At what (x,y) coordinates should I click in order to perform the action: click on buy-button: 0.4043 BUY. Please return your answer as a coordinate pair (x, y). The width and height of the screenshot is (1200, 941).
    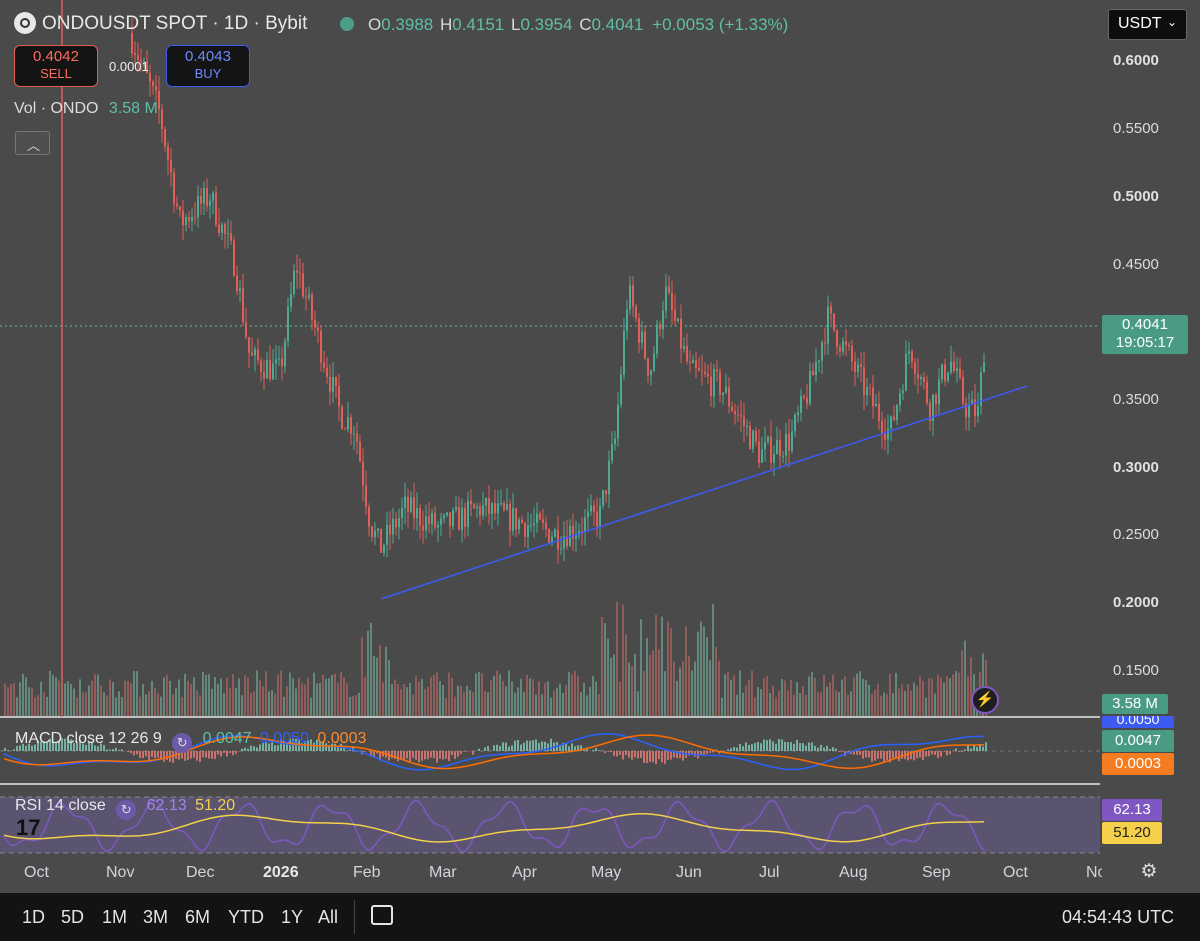
    Looking at the image, I should click on (208, 66).